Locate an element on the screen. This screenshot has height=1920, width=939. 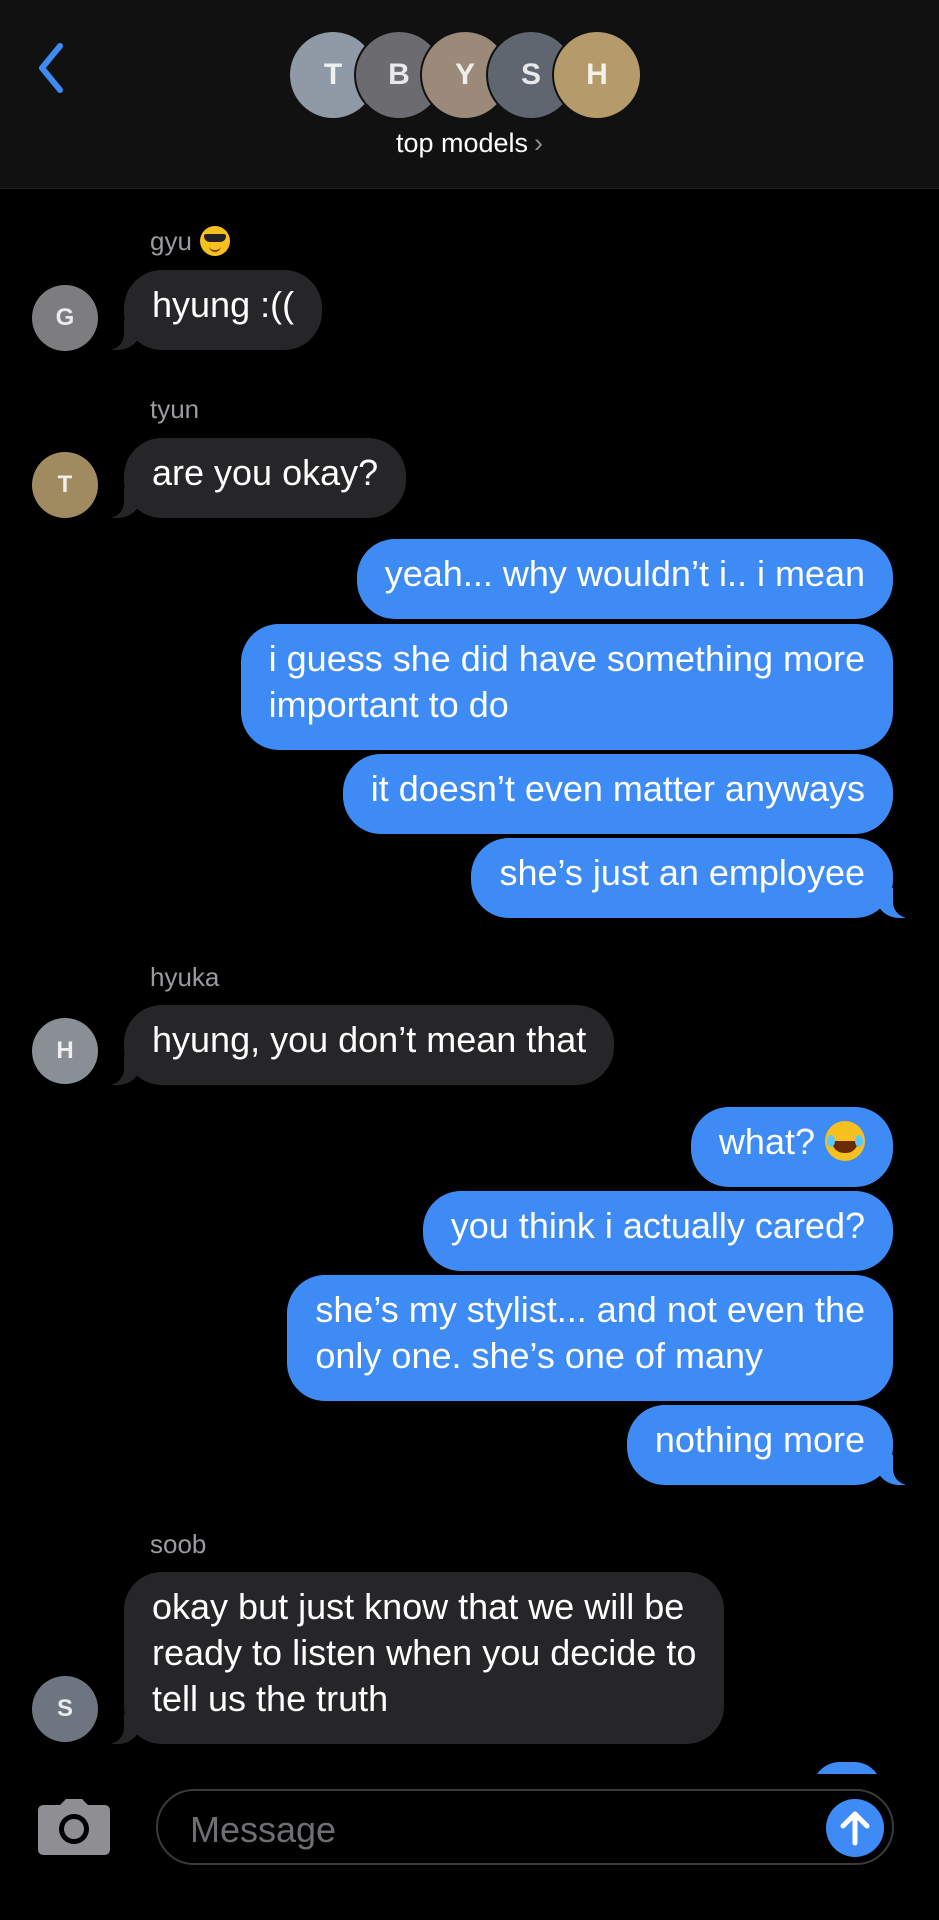
sender-name: hyuka is located at coordinates (185, 977).